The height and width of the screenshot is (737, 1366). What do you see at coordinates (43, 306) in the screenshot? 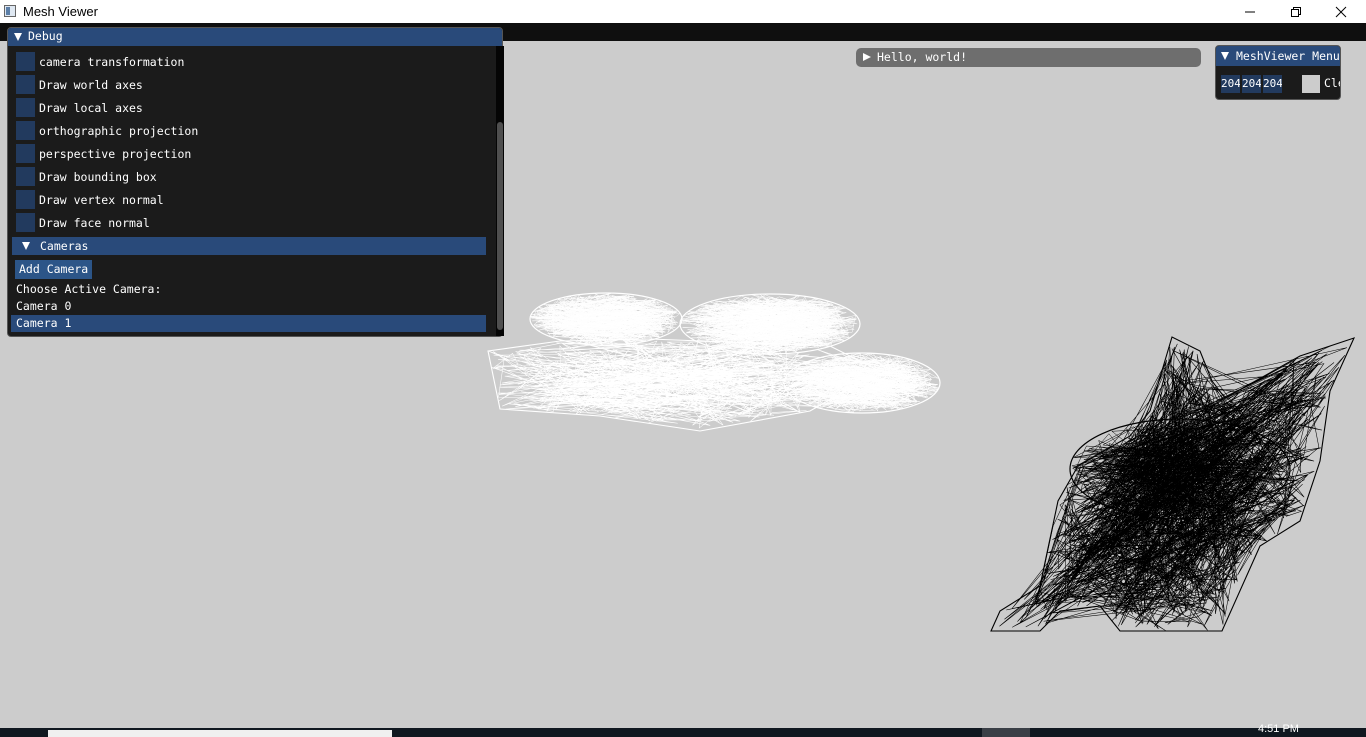
I see `camera-item-0: Camera 0` at bounding box center [43, 306].